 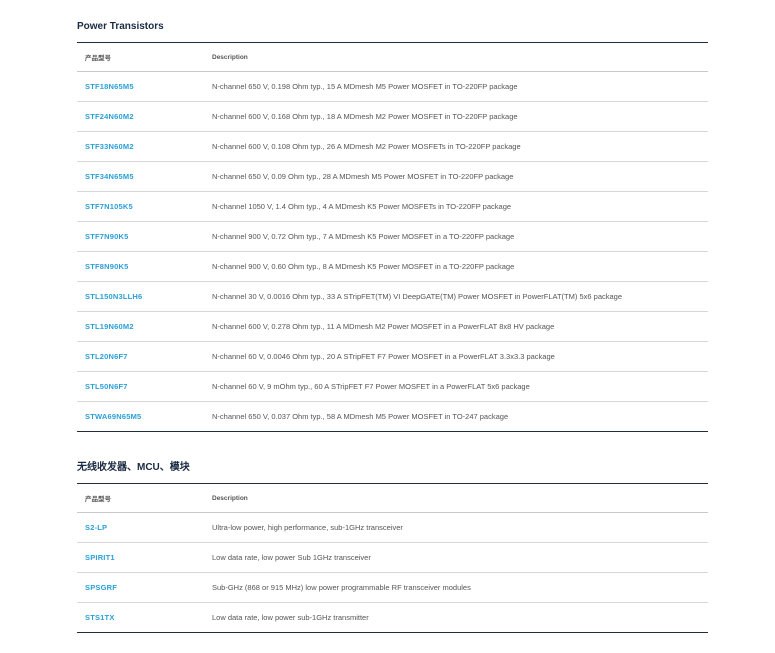 What do you see at coordinates (106, 266) in the screenshot?
I see `part-number-link: STF8N90K5` at bounding box center [106, 266].